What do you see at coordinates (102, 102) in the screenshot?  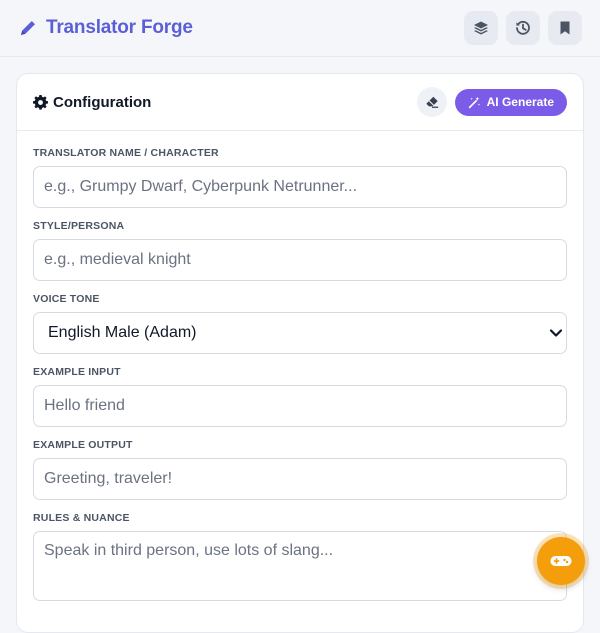 I see `card-title: Configuration` at bounding box center [102, 102].